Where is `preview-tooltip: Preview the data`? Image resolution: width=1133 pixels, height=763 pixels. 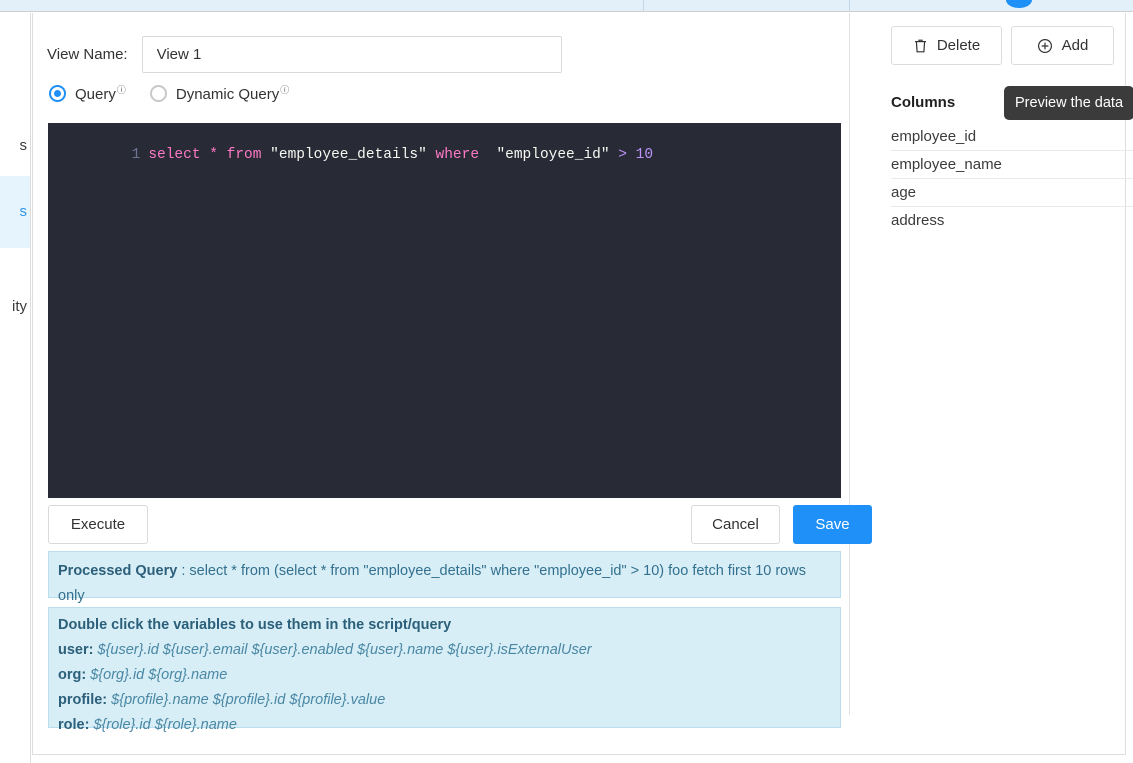 preview-tooltip: Preview the data is located at coordinates (1068, 103).